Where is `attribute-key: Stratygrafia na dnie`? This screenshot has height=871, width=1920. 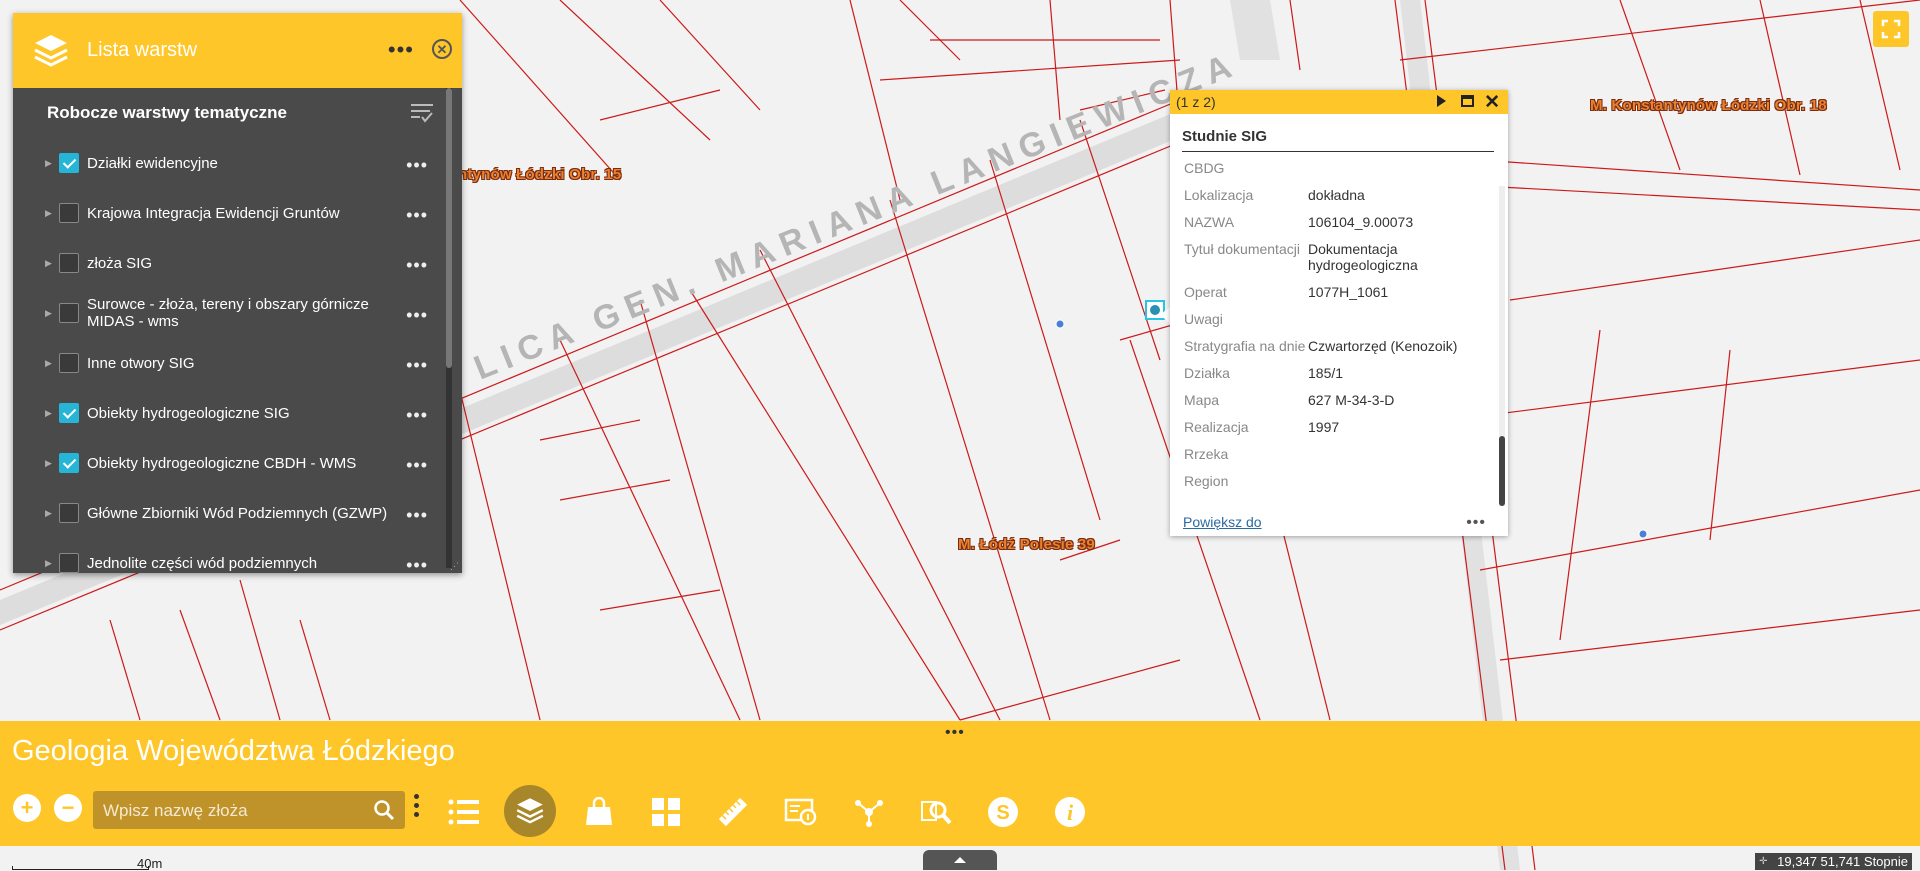 attribute-key: Stratygrafia na dnie is located at coordinates (1245, 346).